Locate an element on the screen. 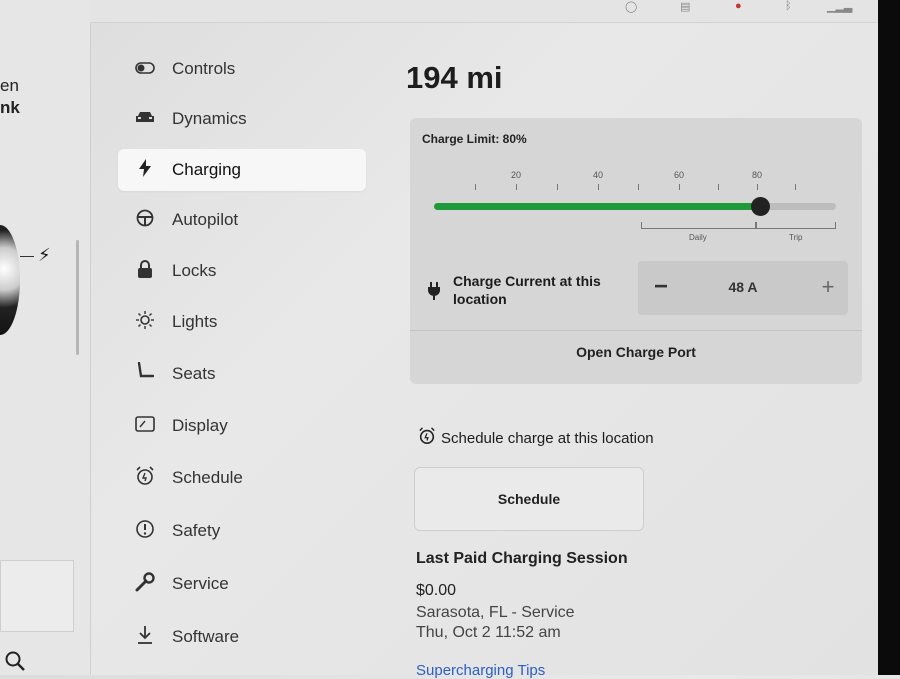  signal-icon: ▁▂▃ is located at coordinates (840, 7).